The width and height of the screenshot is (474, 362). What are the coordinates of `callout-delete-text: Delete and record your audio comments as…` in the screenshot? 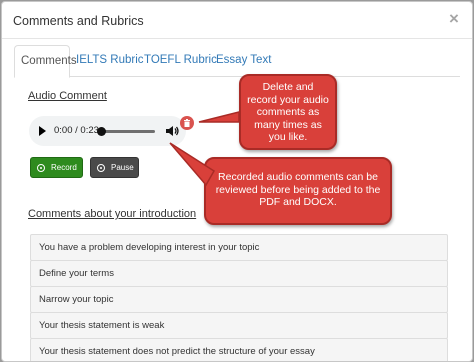 It's located at (288, 112).